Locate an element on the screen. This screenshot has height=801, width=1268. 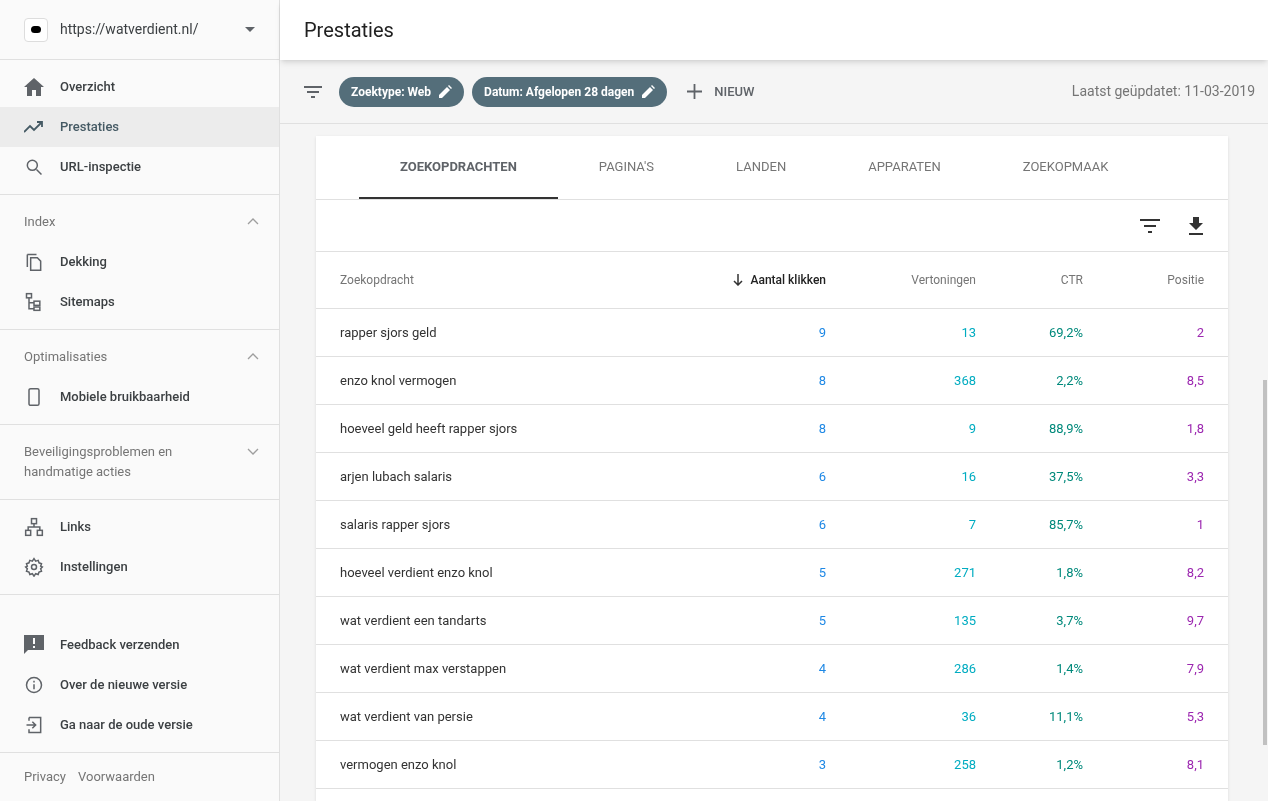
nav-item: Instellingen is located at coordinates (139, 567).